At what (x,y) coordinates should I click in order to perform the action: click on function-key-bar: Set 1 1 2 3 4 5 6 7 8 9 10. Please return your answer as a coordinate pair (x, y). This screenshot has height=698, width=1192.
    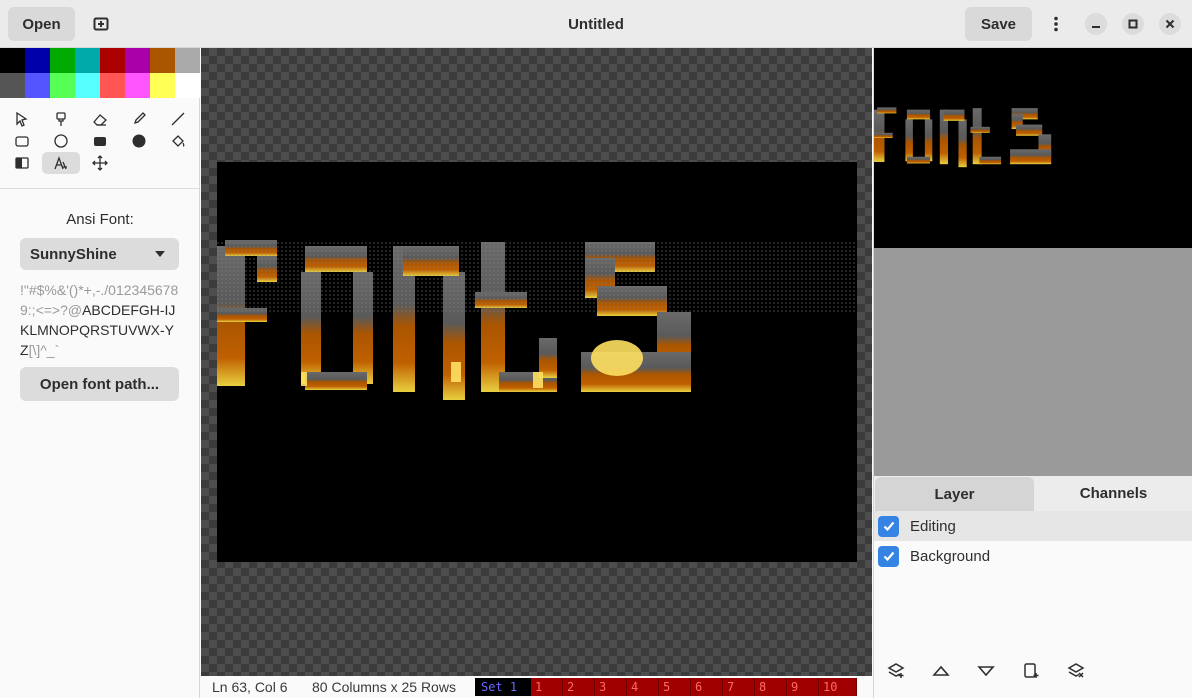
    Looking at the image, I should click on (666, 687).